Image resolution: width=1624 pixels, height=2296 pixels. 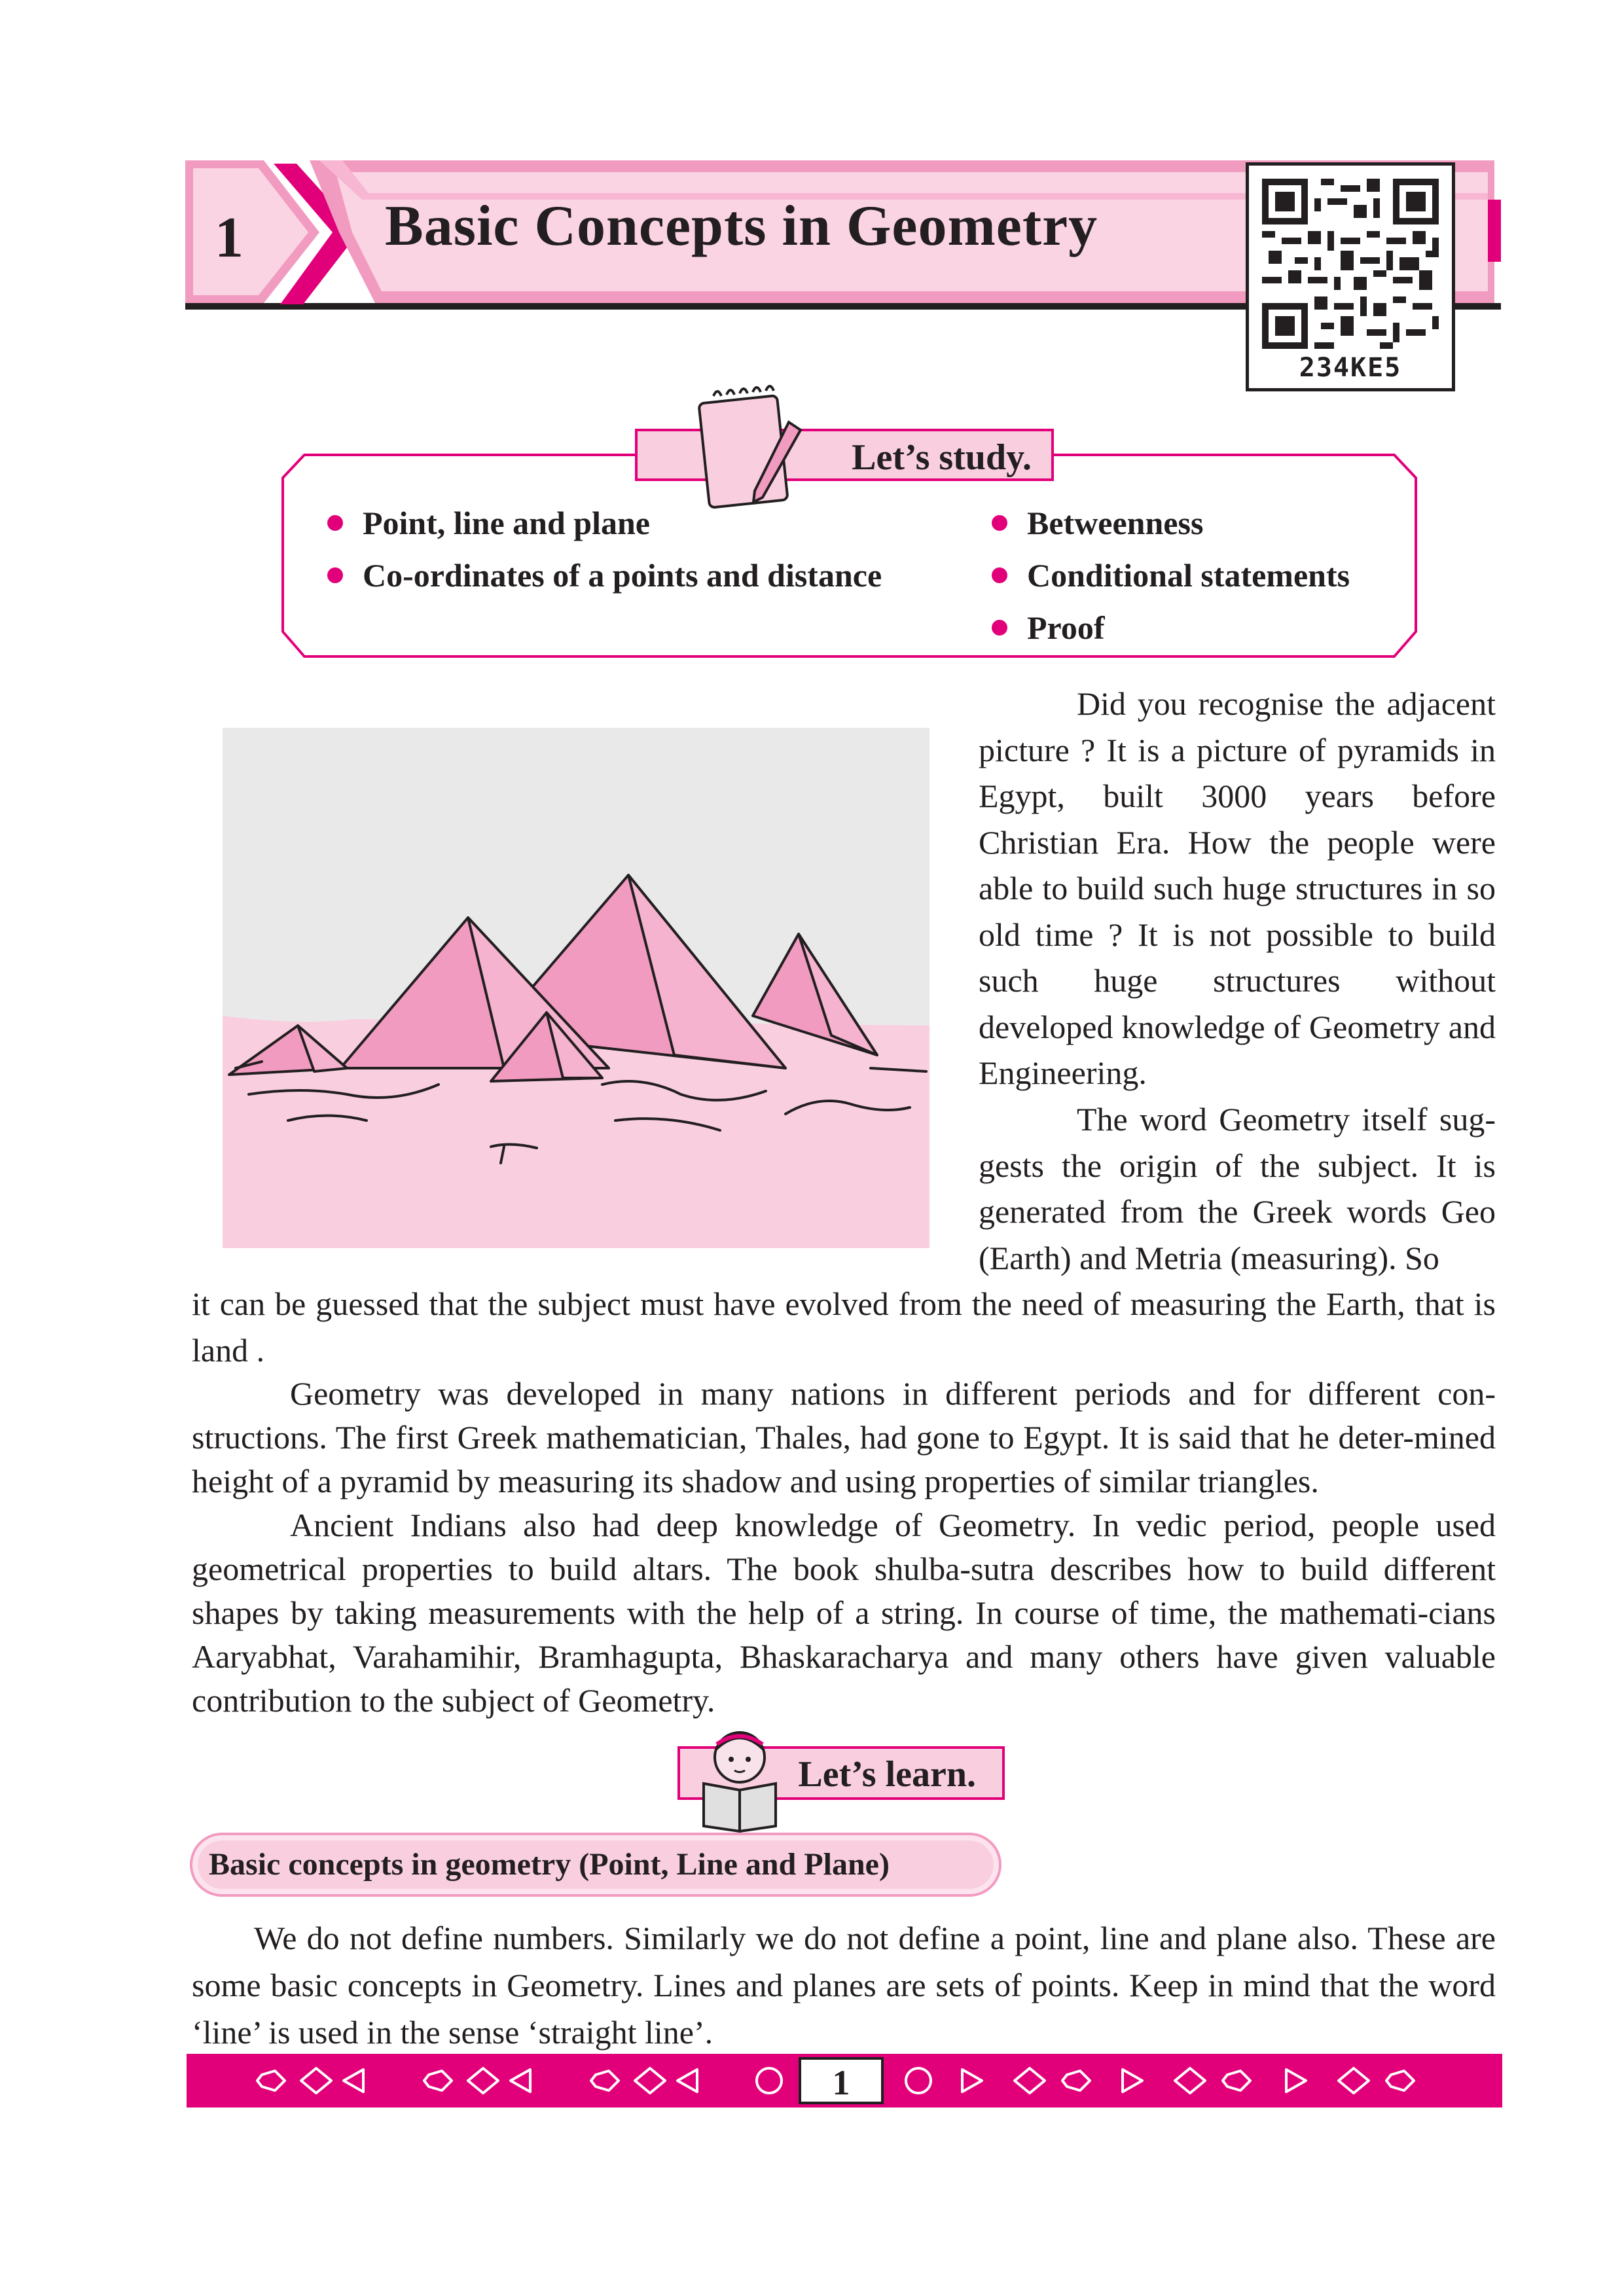 I want to click on pyramids-illustration, so click(x=576, y=988).